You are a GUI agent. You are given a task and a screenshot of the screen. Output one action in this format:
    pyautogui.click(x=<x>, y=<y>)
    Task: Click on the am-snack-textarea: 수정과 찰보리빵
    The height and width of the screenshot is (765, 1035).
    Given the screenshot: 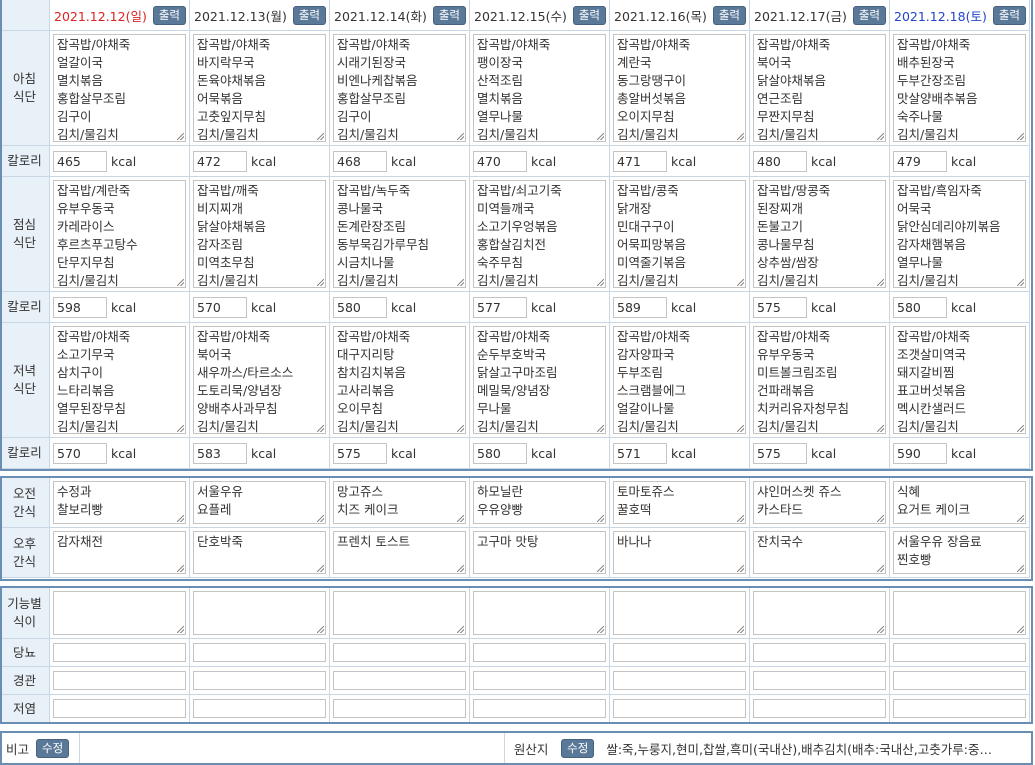 What is the action you would take?
    pyautogui.click(x=119, y=502)
    